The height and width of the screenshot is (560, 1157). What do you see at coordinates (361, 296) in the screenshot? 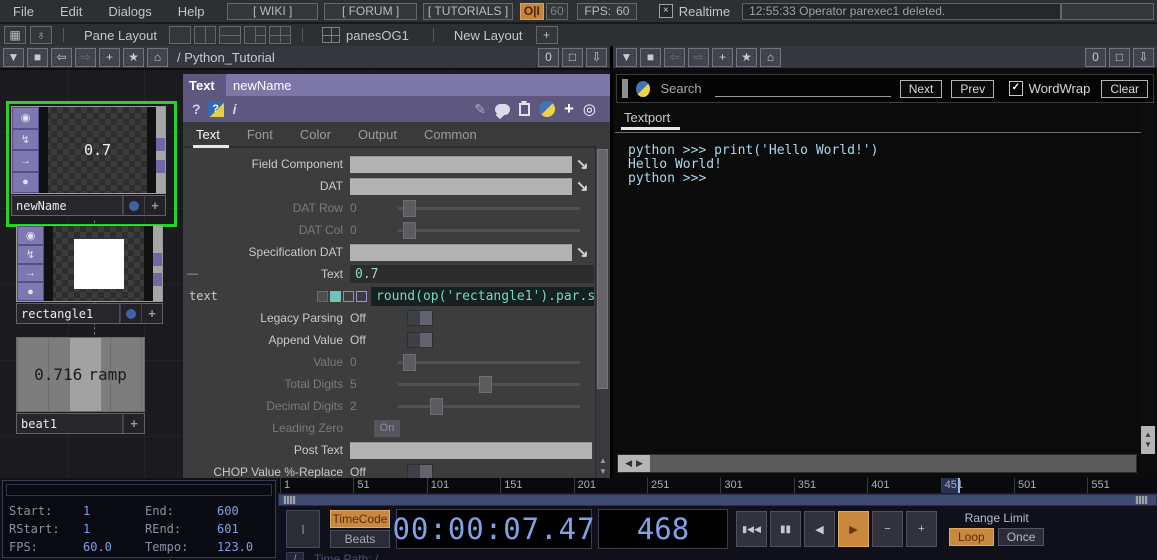
I see `param-mode-sq4` at bounding box center [361, 296].